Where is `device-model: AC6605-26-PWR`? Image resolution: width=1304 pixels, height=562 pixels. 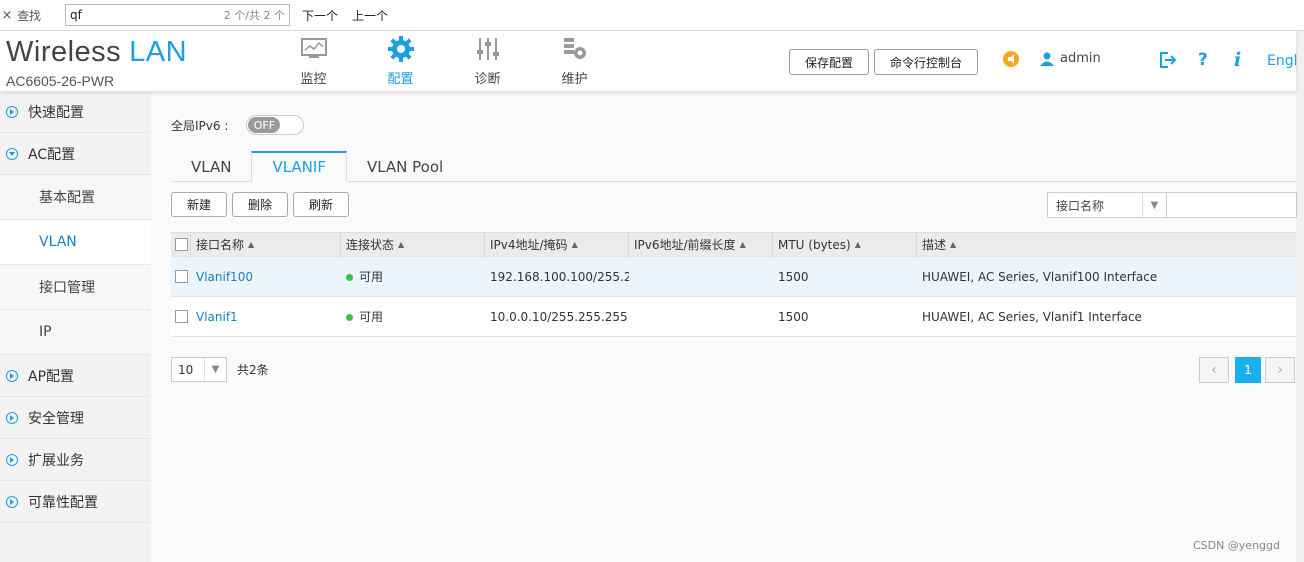
device-model: AC6605-26-PWR is located at coordinates (60, 81).